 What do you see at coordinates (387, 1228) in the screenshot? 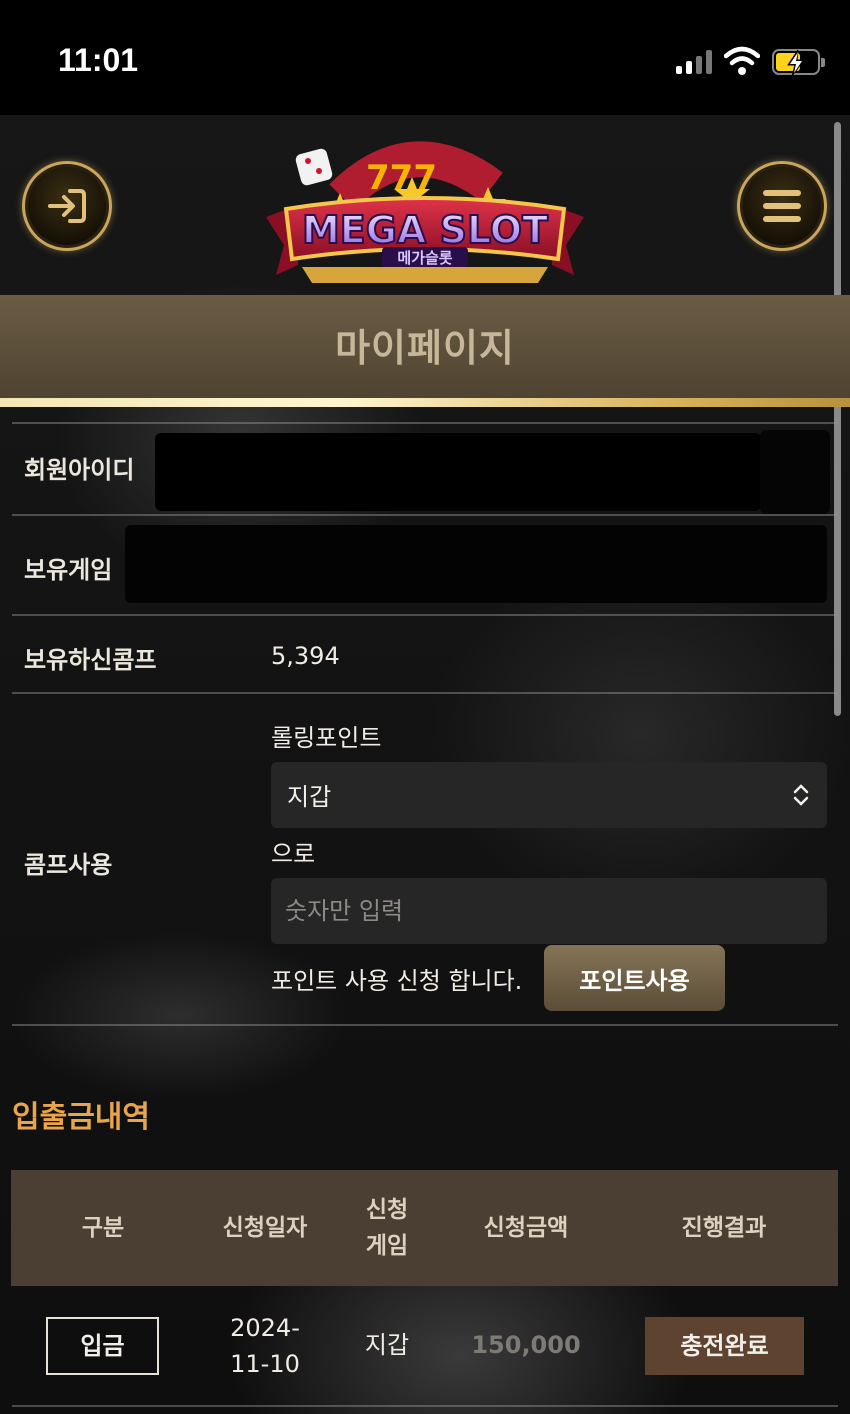
I see `col-game: 신청 게임` at bounding box center [387, 1228].